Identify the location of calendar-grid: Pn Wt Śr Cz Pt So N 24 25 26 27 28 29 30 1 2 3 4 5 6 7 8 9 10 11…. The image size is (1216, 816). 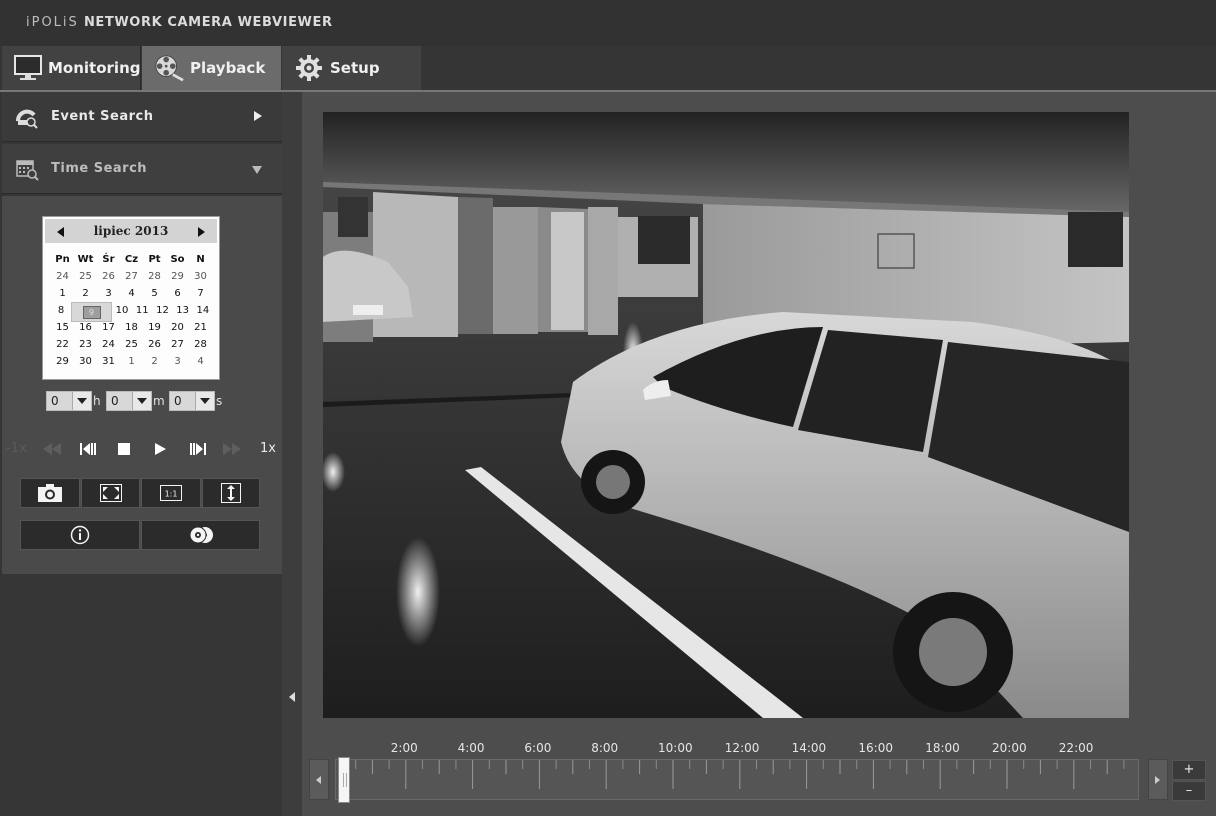
(132, 310).